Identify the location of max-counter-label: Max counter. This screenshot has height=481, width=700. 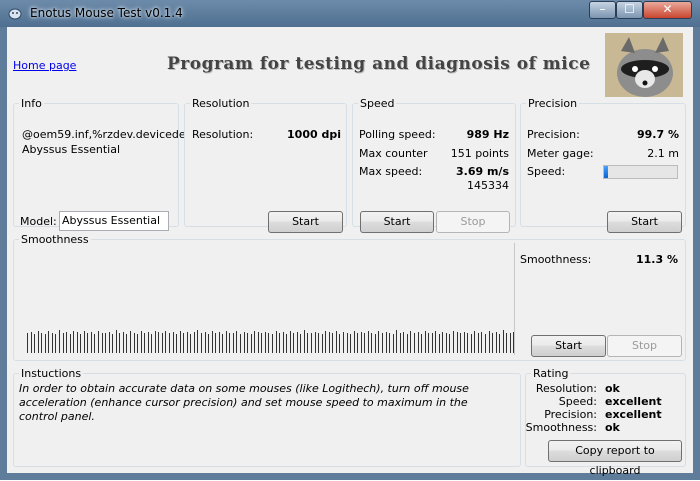
(393, 153).